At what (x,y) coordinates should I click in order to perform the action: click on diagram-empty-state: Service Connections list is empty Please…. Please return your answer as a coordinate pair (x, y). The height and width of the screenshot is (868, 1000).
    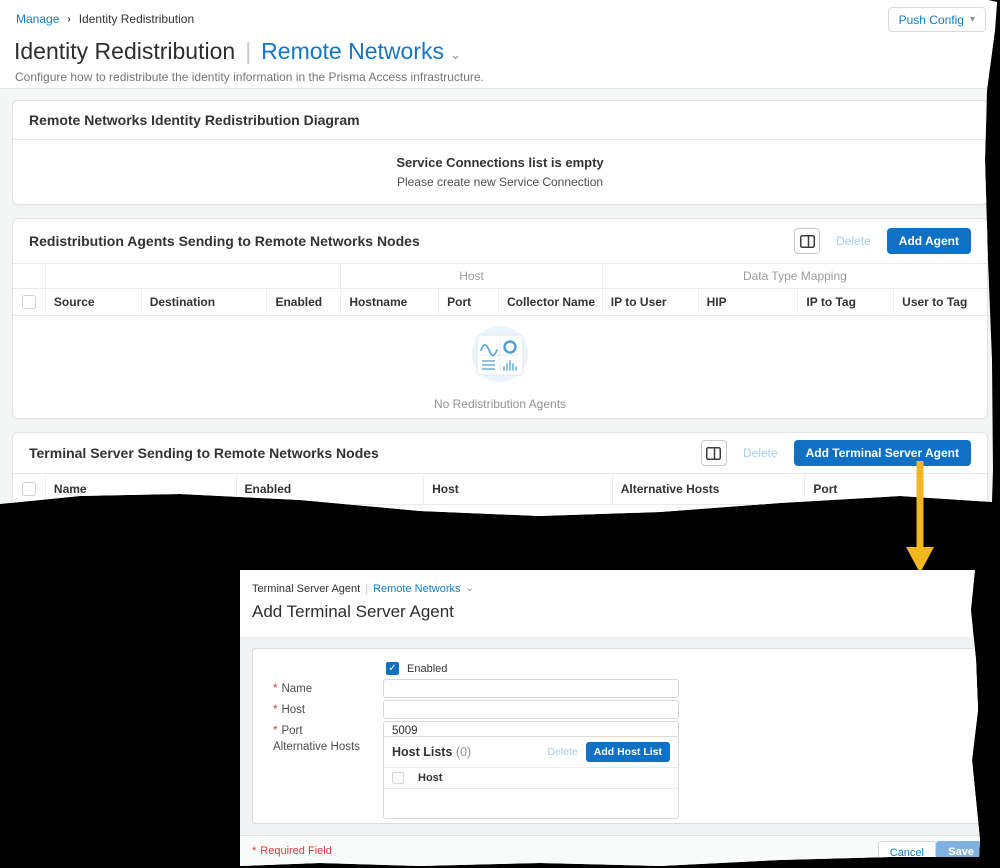
    Looking at the image, I should click on (500, 172).